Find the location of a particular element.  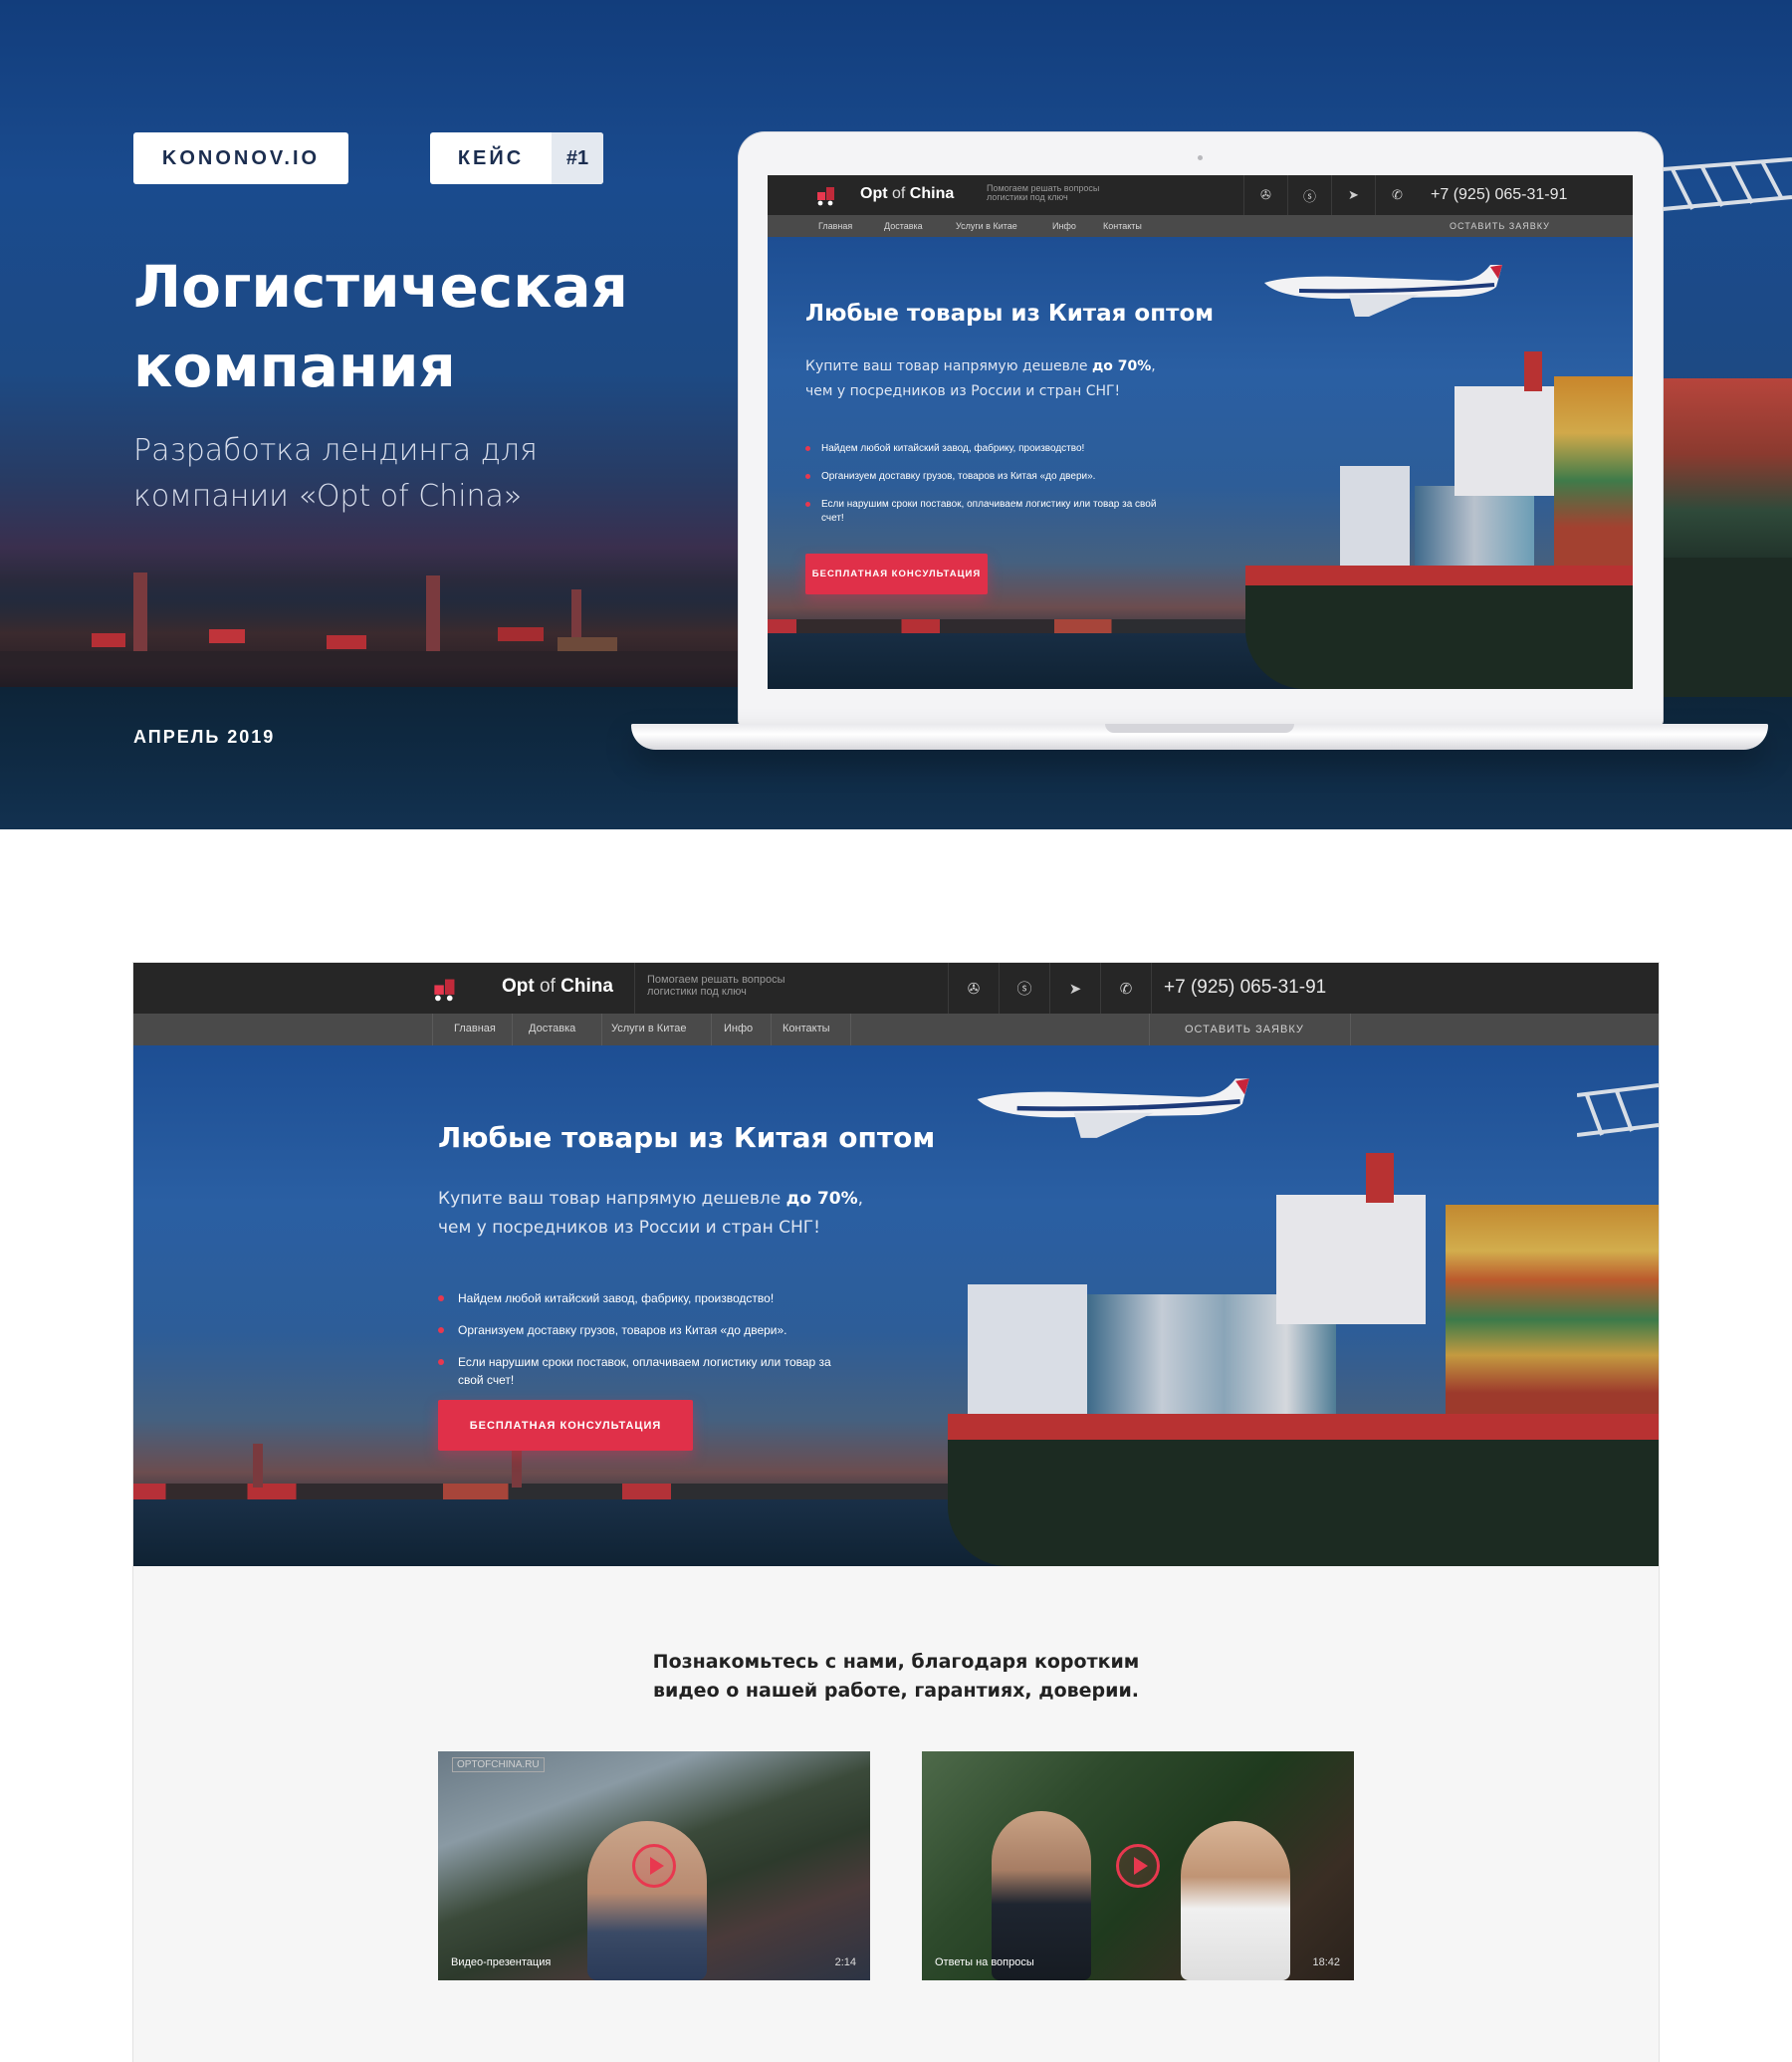

ship-deck is located at coordinates (1439, 576).